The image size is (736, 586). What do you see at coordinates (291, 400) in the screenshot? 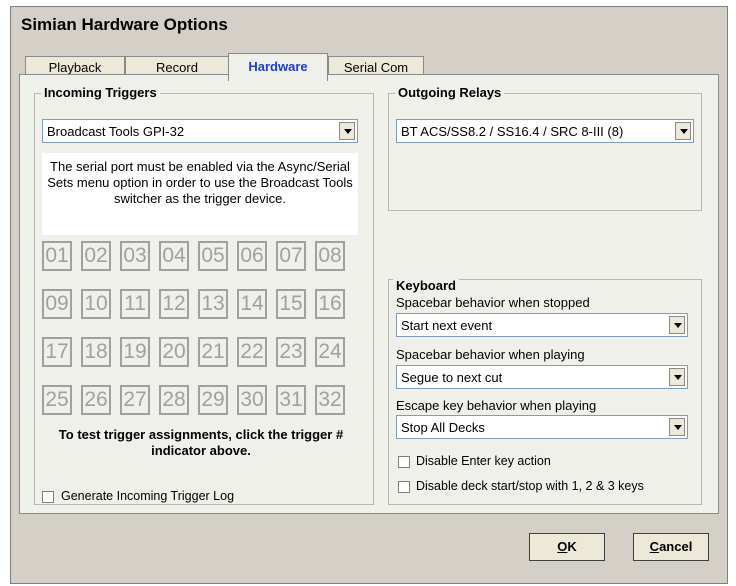
I see `trigger-indicator: 31` at bounding box center [291, 400].